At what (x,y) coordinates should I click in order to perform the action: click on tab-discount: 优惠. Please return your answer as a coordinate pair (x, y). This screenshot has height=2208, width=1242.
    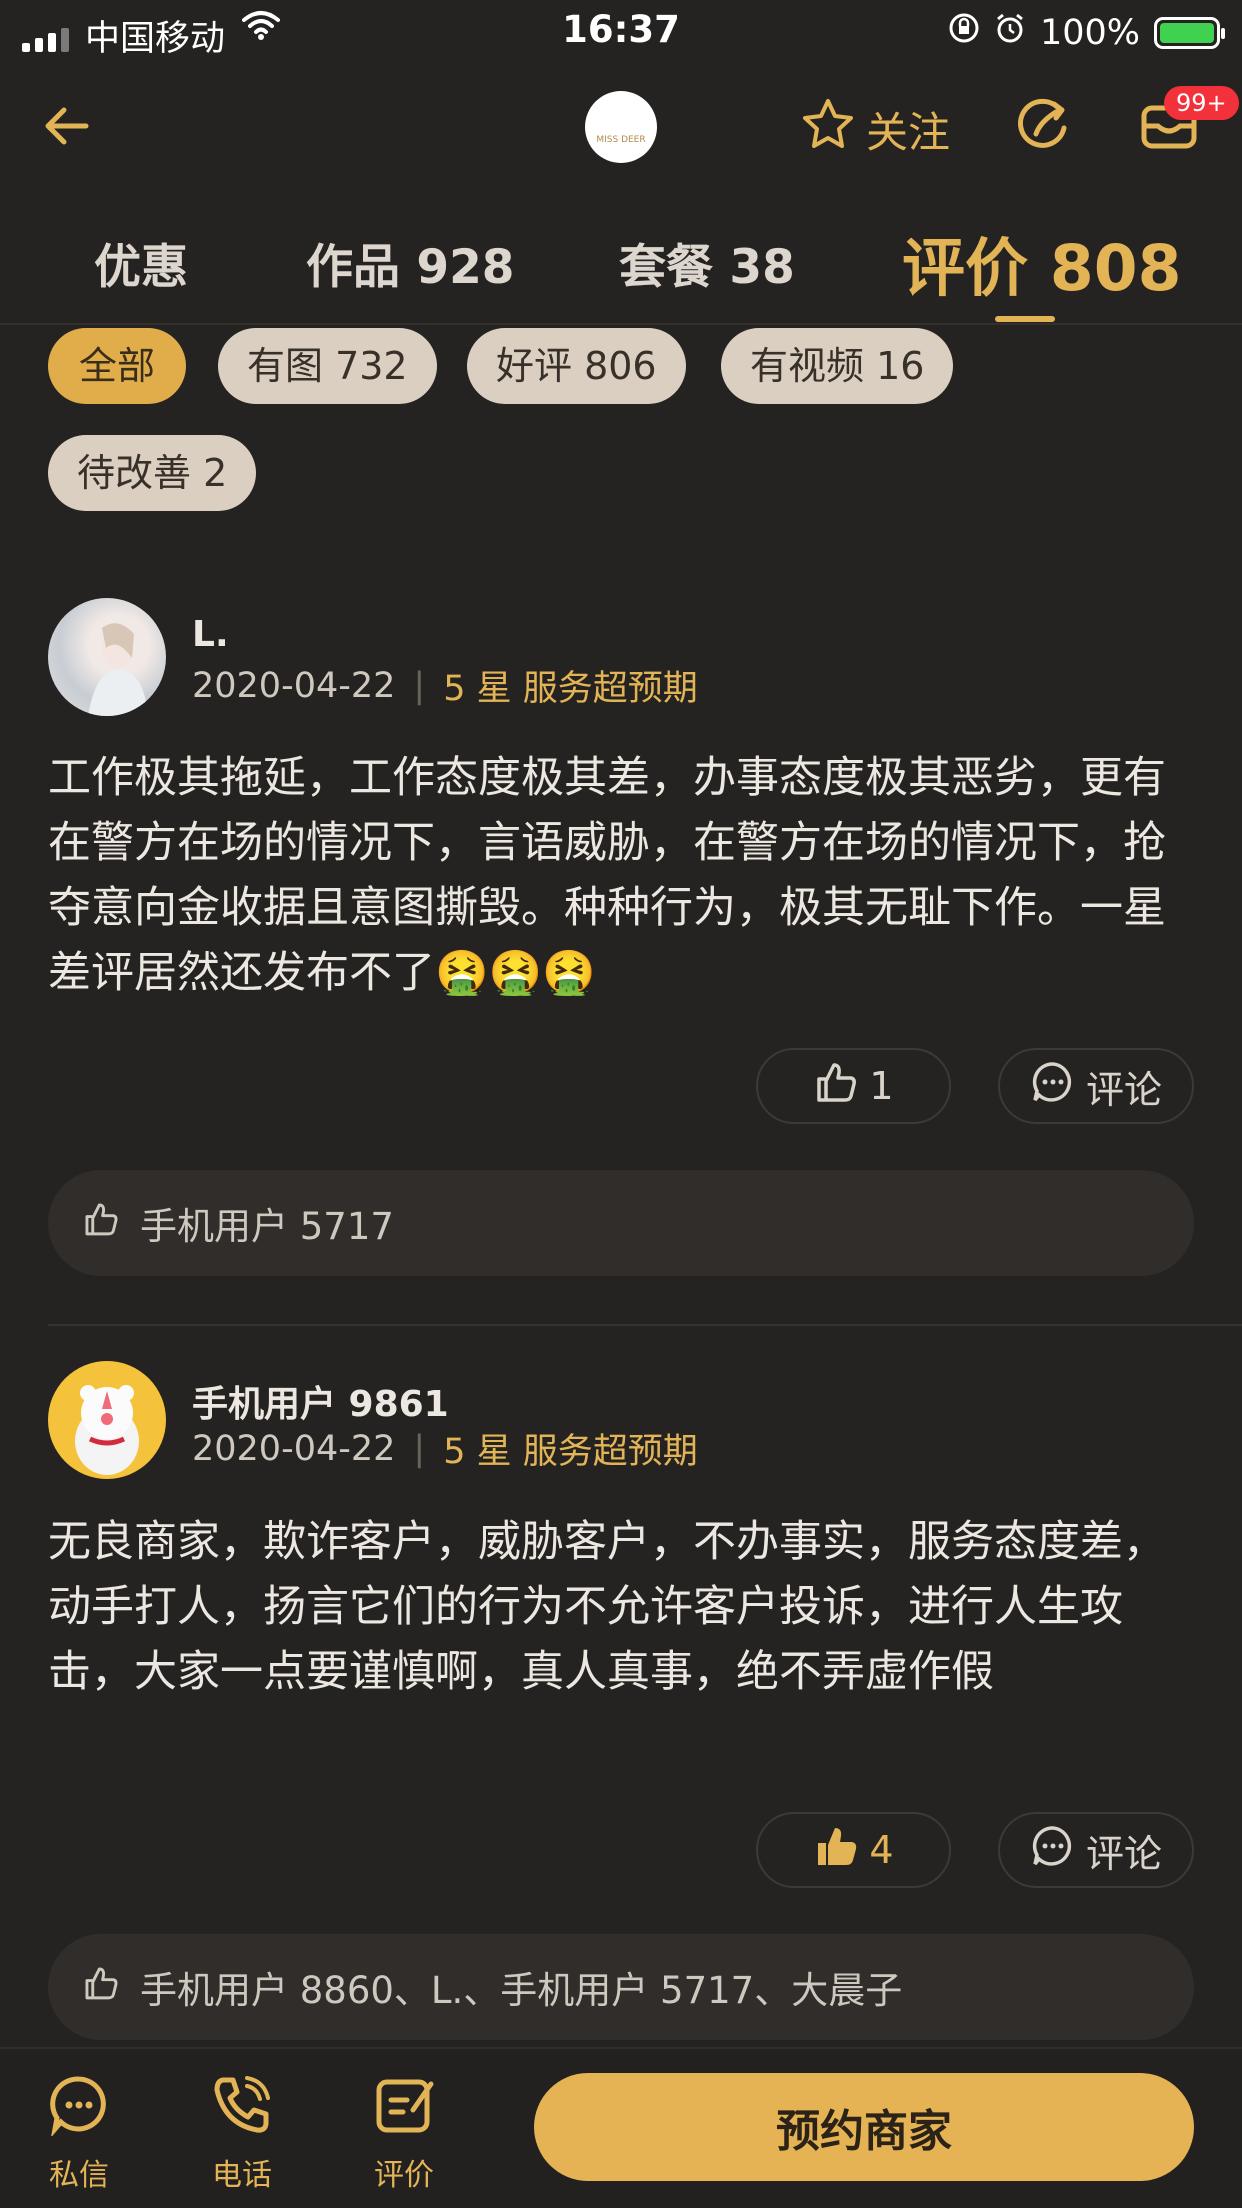
    Looking at the image, I should click on (141, 262).